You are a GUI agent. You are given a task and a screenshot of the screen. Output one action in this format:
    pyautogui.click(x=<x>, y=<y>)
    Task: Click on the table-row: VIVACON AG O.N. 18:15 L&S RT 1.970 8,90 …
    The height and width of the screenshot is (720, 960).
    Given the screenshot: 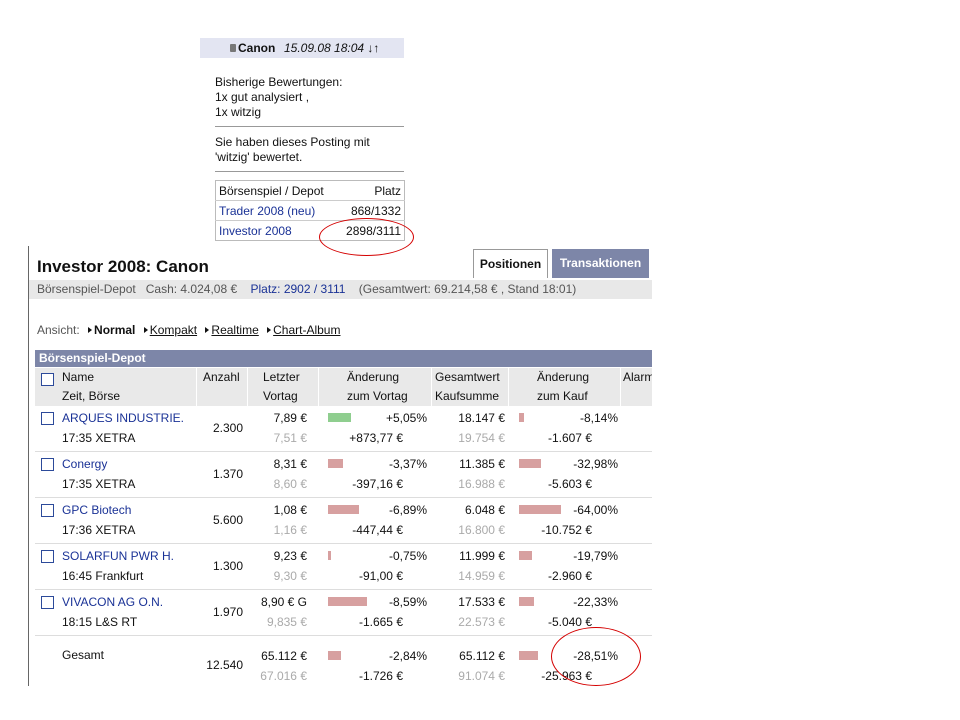 What is the action you would take?
    pyautogui.click(x=343, y=613)
    